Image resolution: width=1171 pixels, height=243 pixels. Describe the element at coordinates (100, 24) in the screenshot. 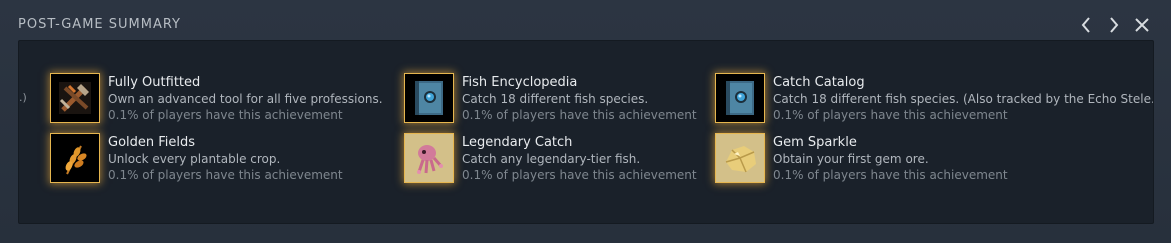

I see `page-title: POST-GAME SUMMARY` at that location.